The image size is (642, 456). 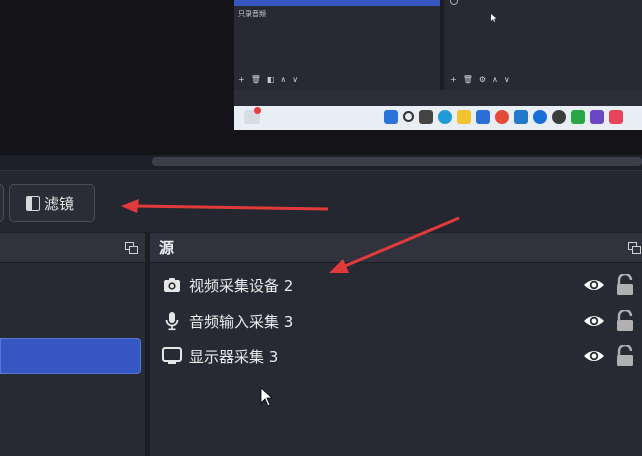 What do you see at coordinates (72, 248) in the screenshot?
I see `scenes-header` at bounding box center [72, 248].